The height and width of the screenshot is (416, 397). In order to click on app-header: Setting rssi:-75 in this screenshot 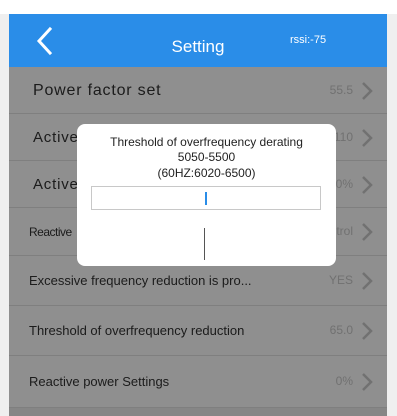, I will do `click(198, 40)`.